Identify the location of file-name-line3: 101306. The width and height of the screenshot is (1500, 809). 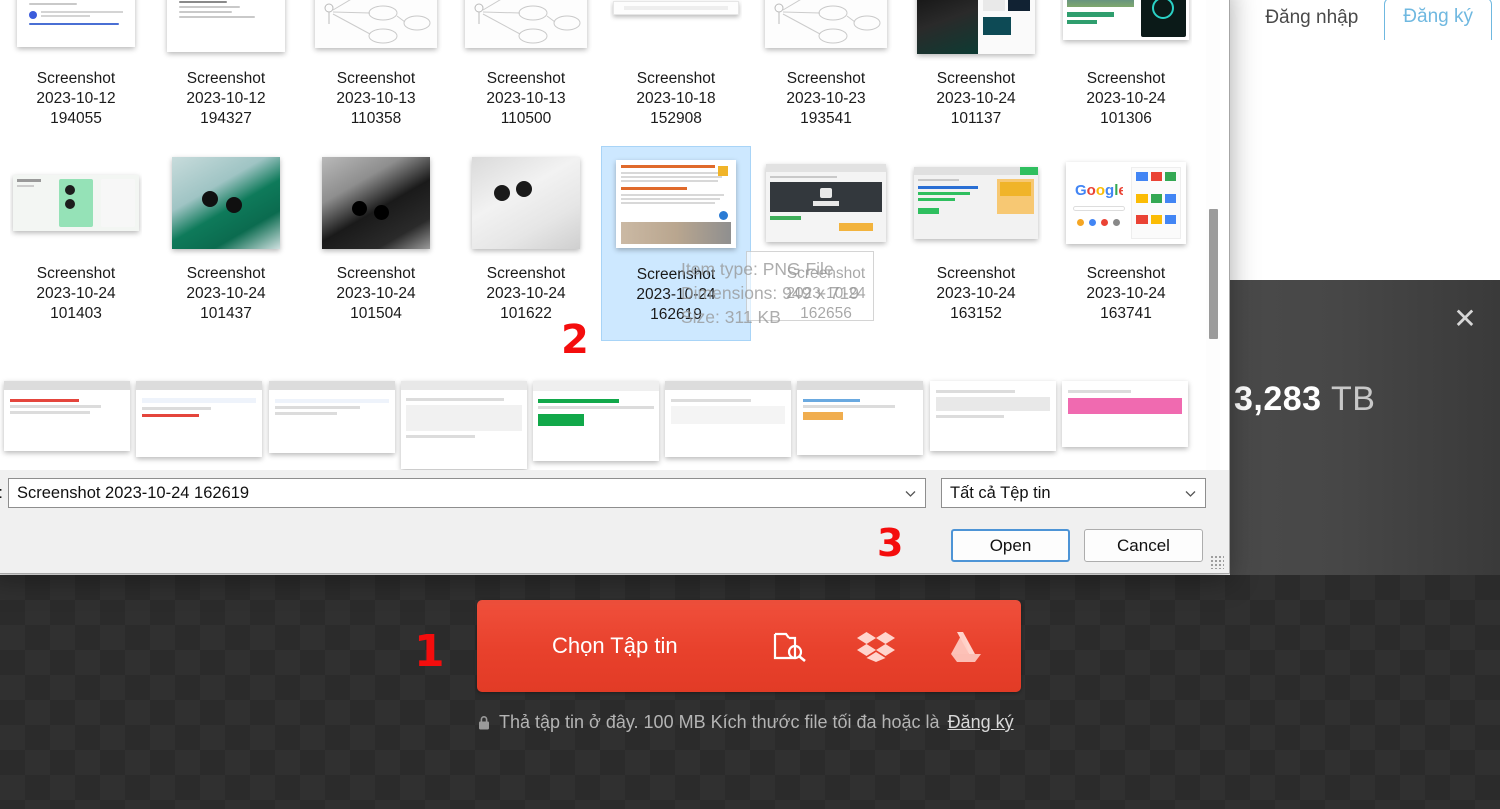
(1126, 118).